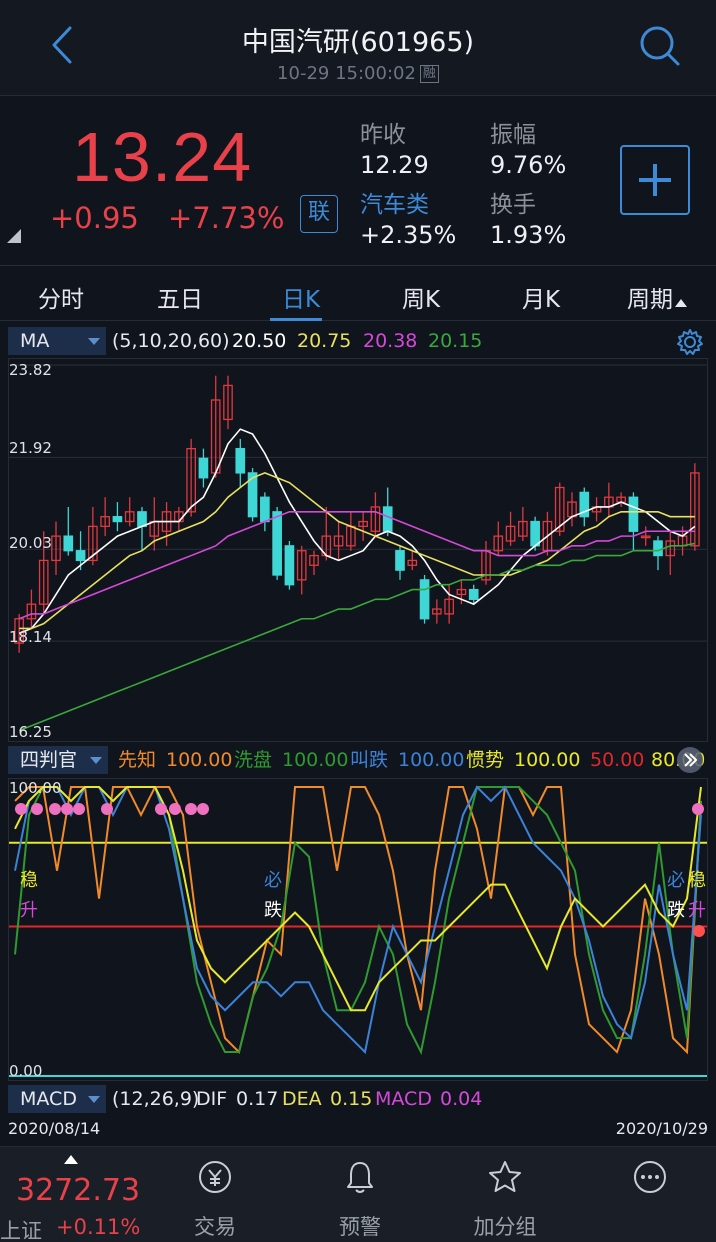  Describe the element at coordinates (14, 236) in the screenshot. I see `expand-corner-icon` at that location.